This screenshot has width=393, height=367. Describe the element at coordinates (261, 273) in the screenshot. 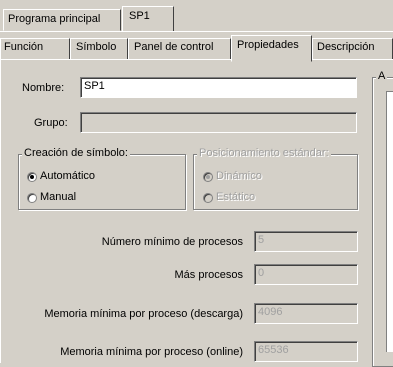

I see `mas-procesos-value: 0` at that location.